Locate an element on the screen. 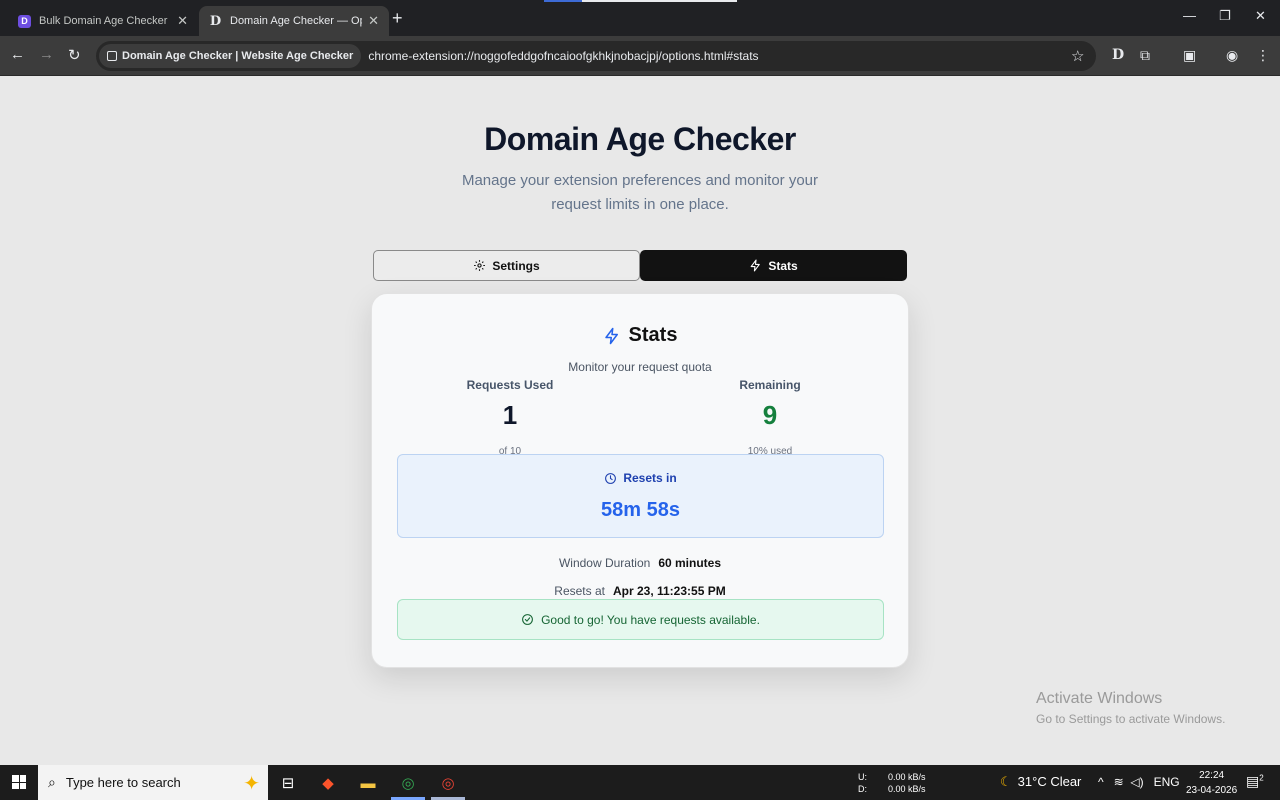 The image size is (1280, 800). tab-stats: Stats is located at coordinates (773, 265).